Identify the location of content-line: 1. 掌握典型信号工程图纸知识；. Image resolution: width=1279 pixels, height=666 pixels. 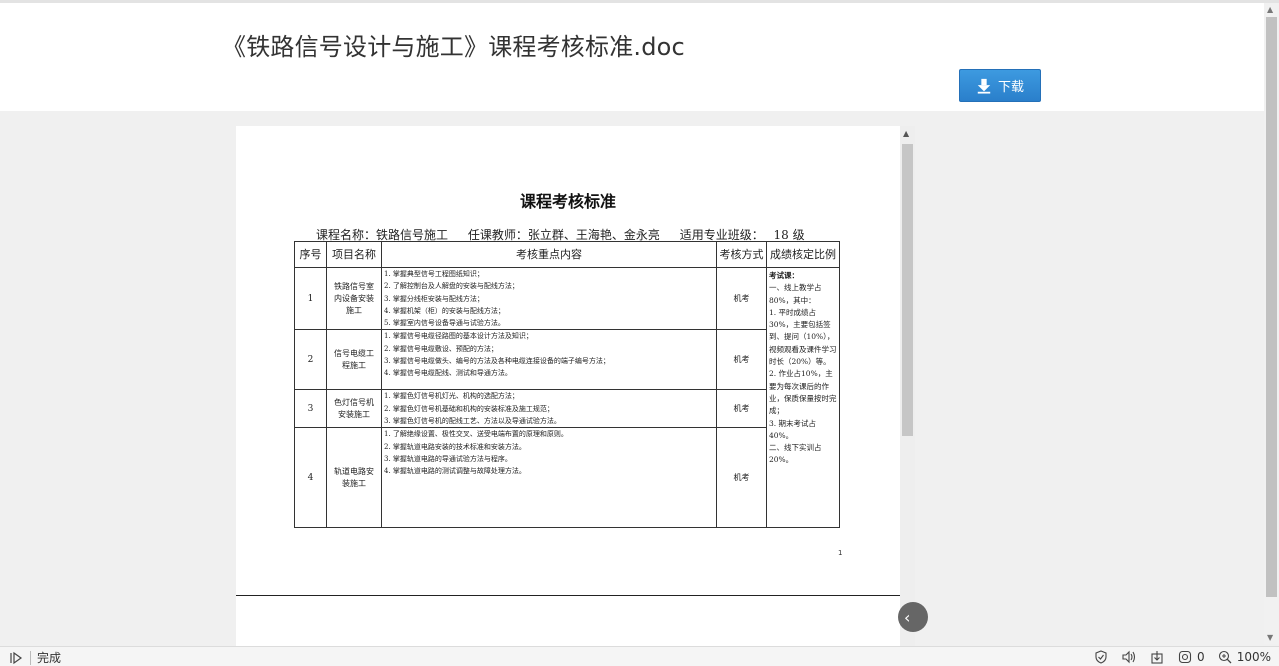
(434, 274).